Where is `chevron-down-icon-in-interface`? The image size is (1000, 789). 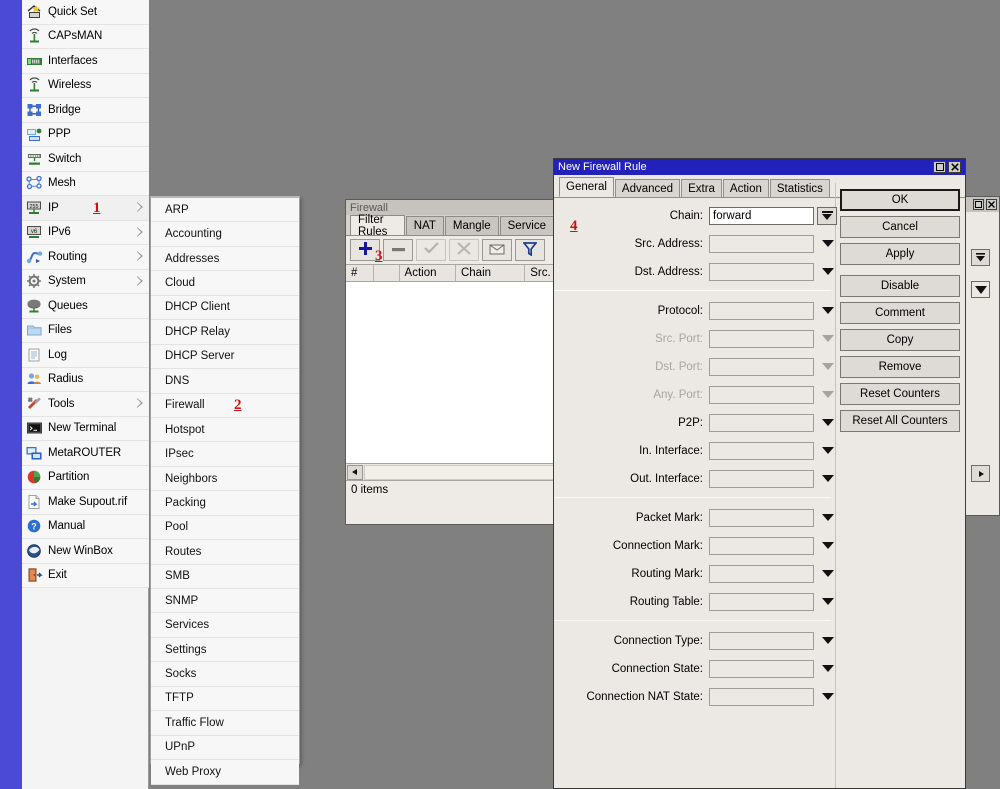
chevron-down-icon-in-interface is located at coordinates (828, 451).